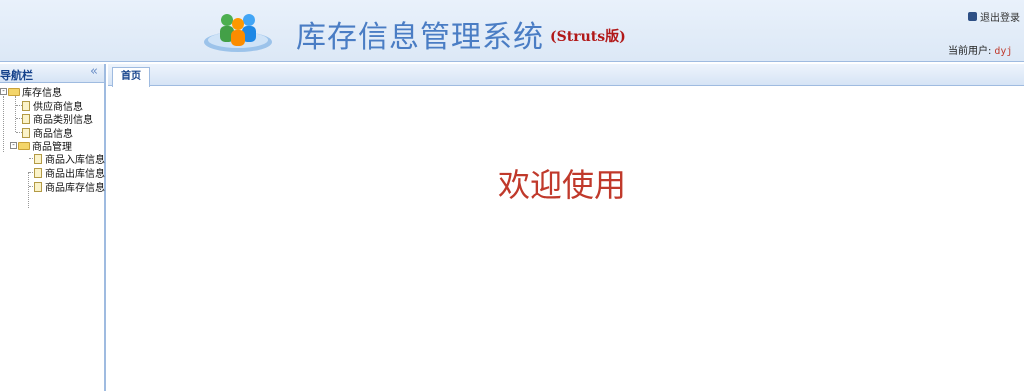 The height and width of the screenshot is (391, 1024). I want to click on tree-item-category: 商品类别信息, so click(57, 119).